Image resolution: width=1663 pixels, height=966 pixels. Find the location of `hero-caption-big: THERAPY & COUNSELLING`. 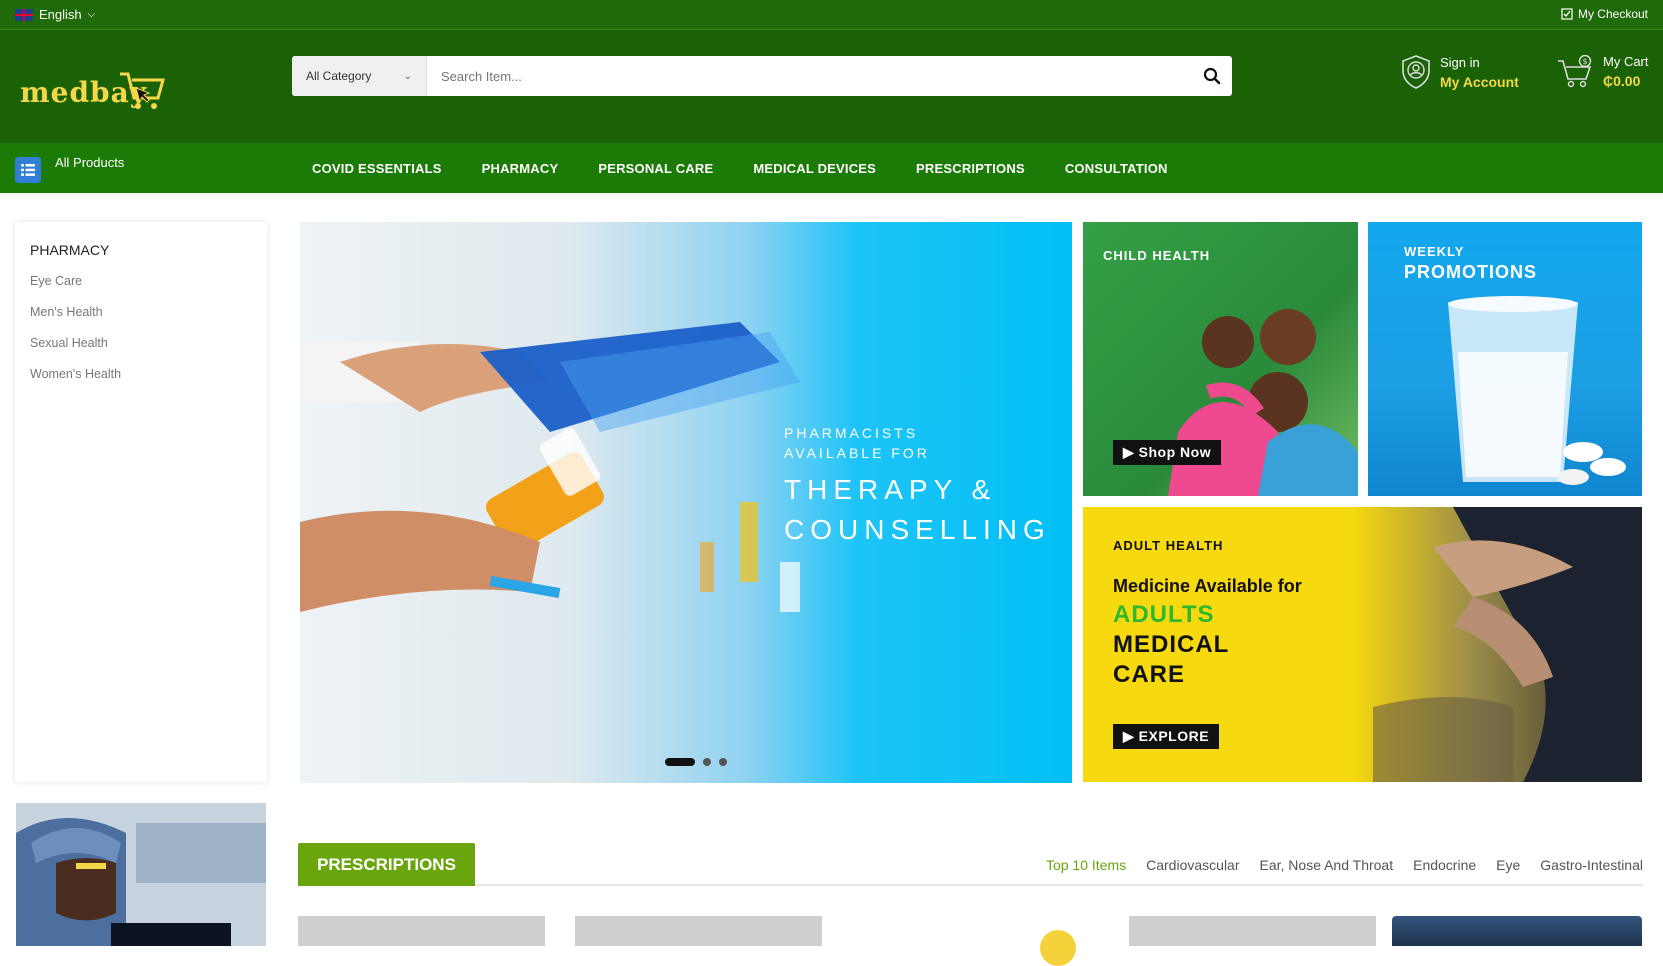

hero-caption-big: THERAPY & COUNSELLING is located at coordinates (917, 510).